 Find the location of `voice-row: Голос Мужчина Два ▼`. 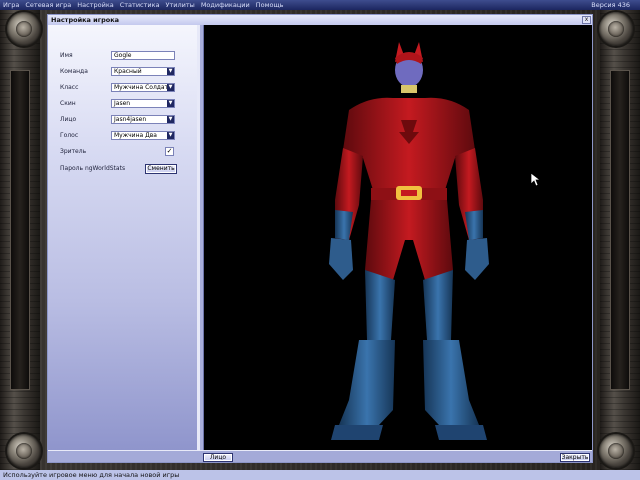

voice-row: Голос Мужчина Два ▼ is located at coordinates (125, 136).